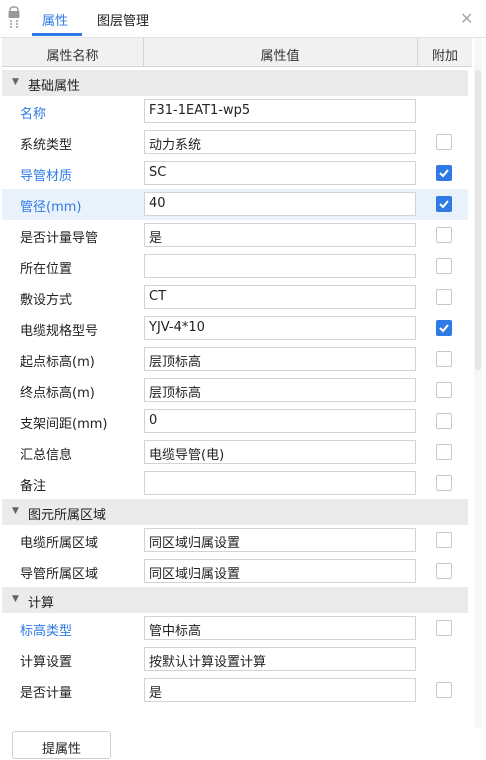  Describe the element at coordinates (280, 173) in the screenshot. I see `property-value-field: SC` at that location.